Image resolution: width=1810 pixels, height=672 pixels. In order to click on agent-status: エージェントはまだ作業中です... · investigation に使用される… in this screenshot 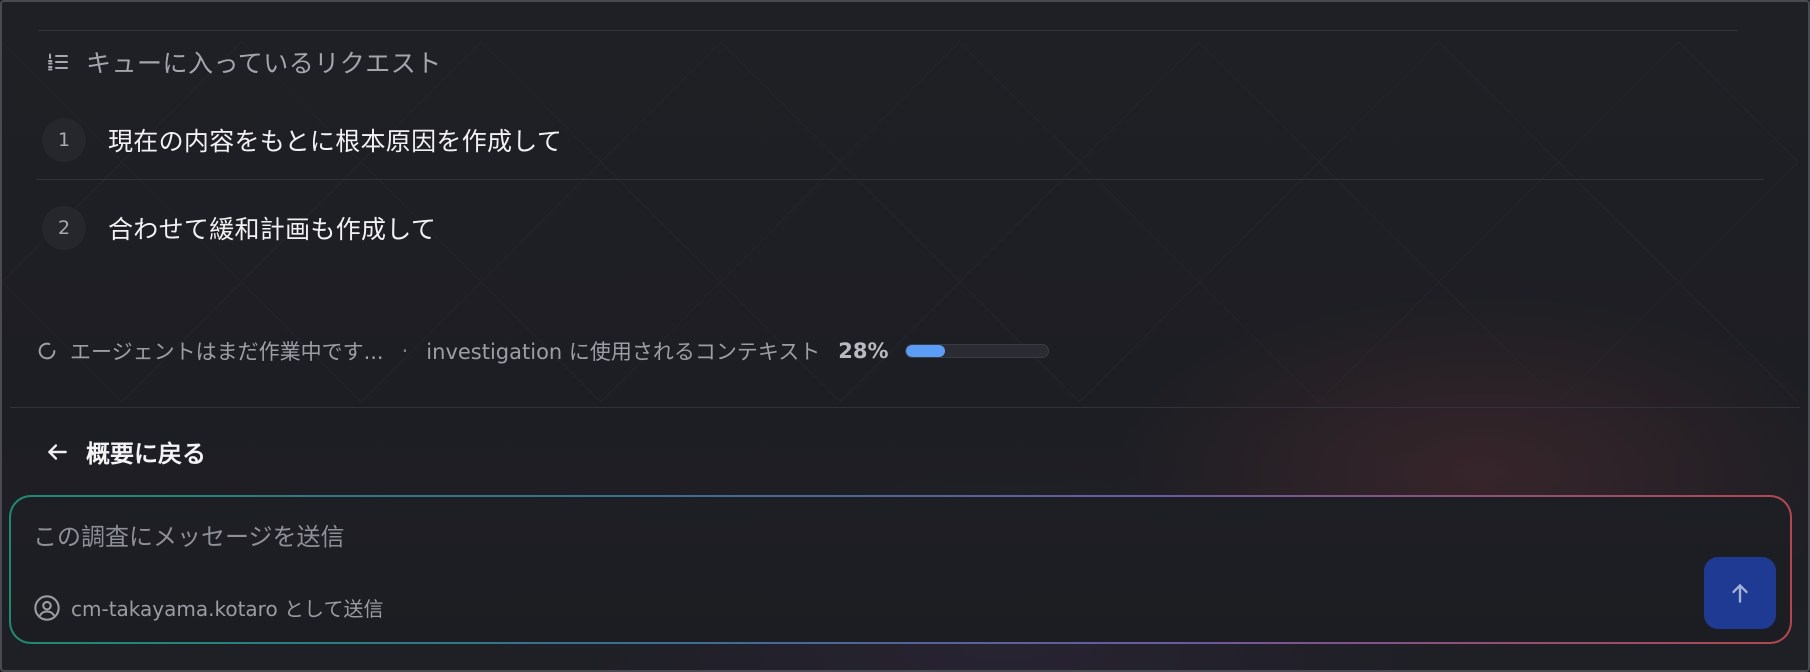, I will do `click(542, 351)`.